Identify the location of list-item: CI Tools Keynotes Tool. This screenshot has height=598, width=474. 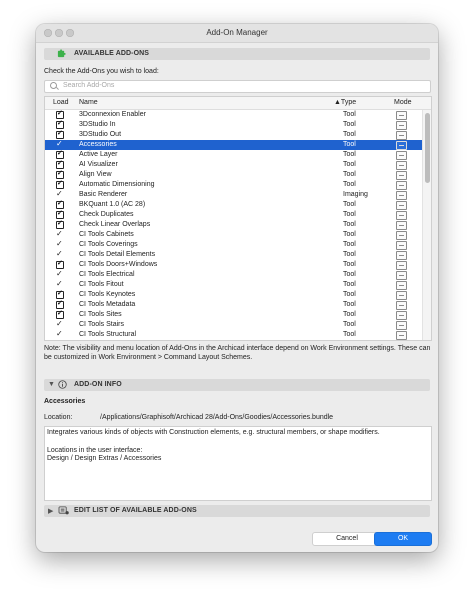
(233, 294).